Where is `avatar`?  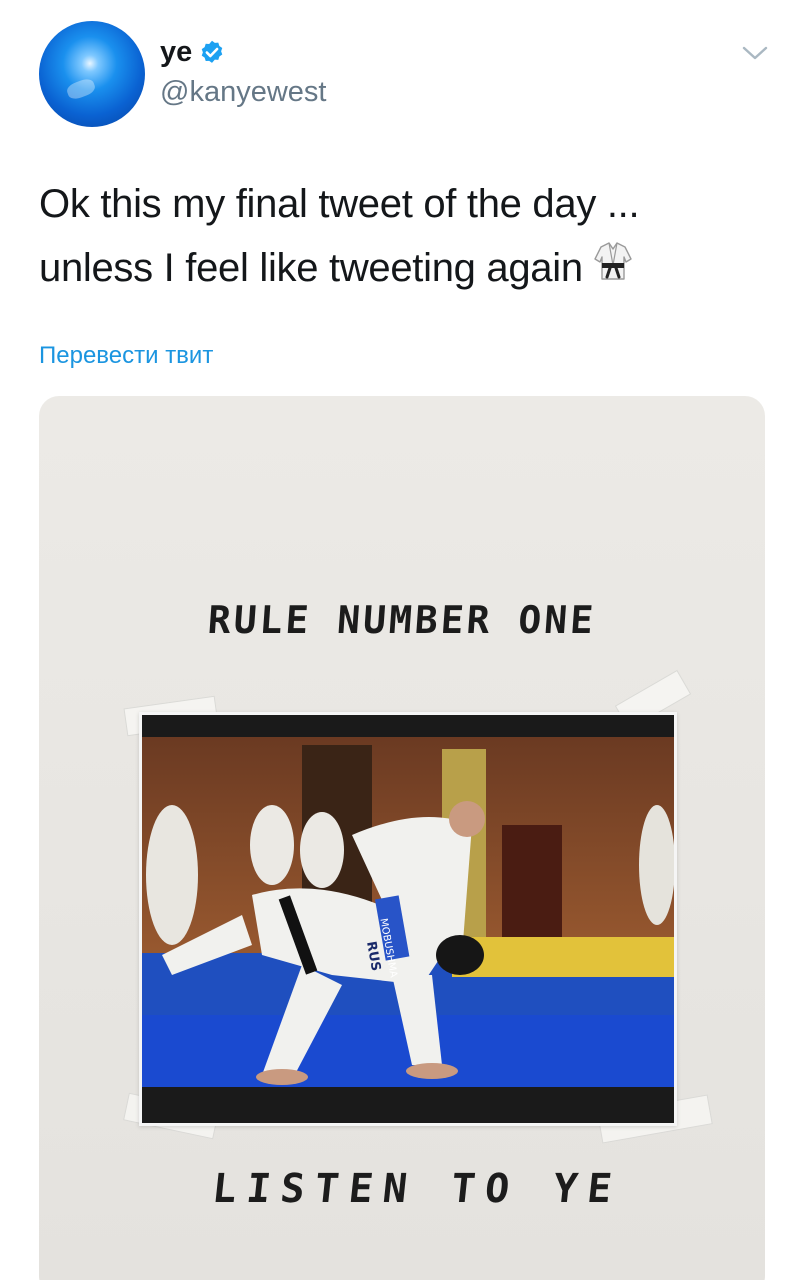 avatar is located at coordinates (92, 74).